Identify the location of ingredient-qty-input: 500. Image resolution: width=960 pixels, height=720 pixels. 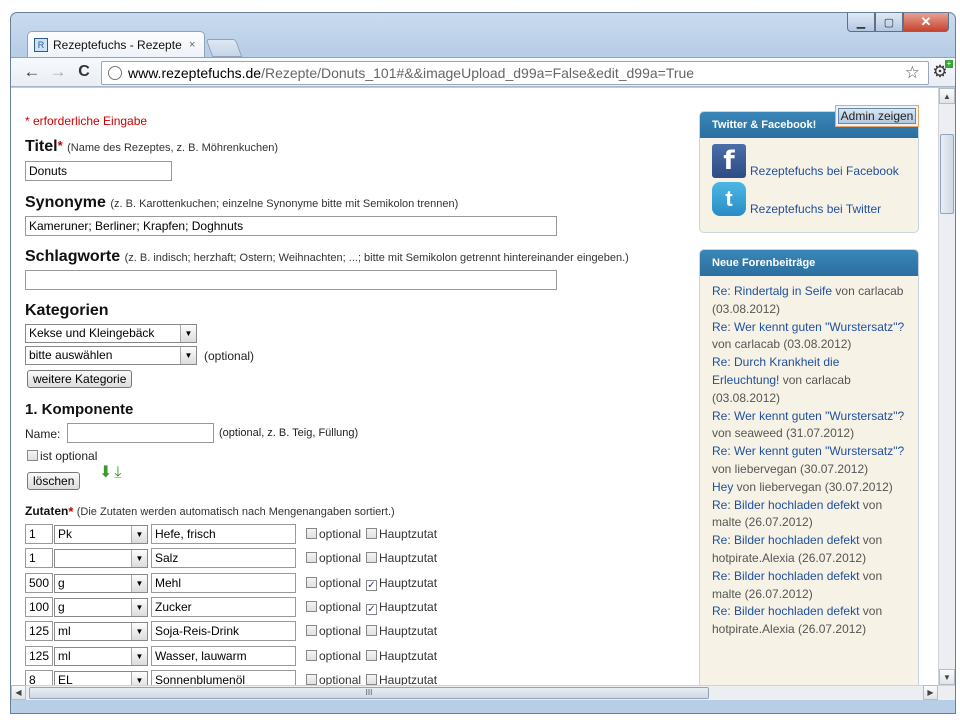
(39, 582).